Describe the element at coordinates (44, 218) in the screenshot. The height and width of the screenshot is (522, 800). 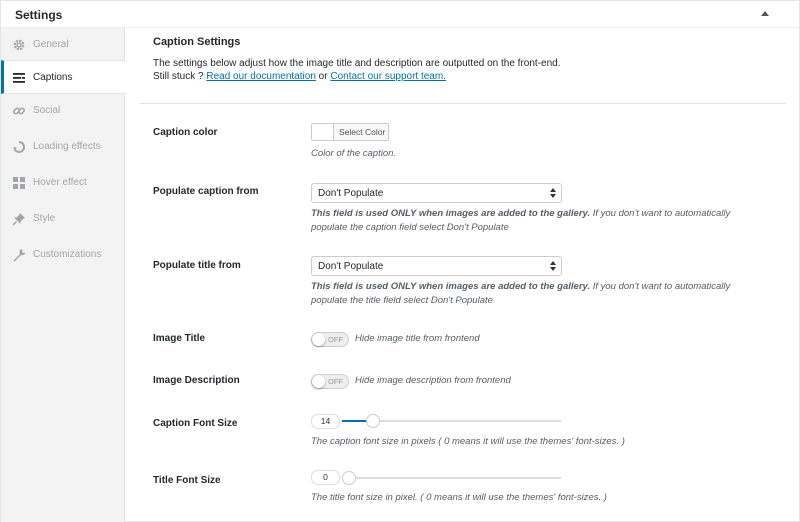
I see `sidebar-item-label: Style` at that location.